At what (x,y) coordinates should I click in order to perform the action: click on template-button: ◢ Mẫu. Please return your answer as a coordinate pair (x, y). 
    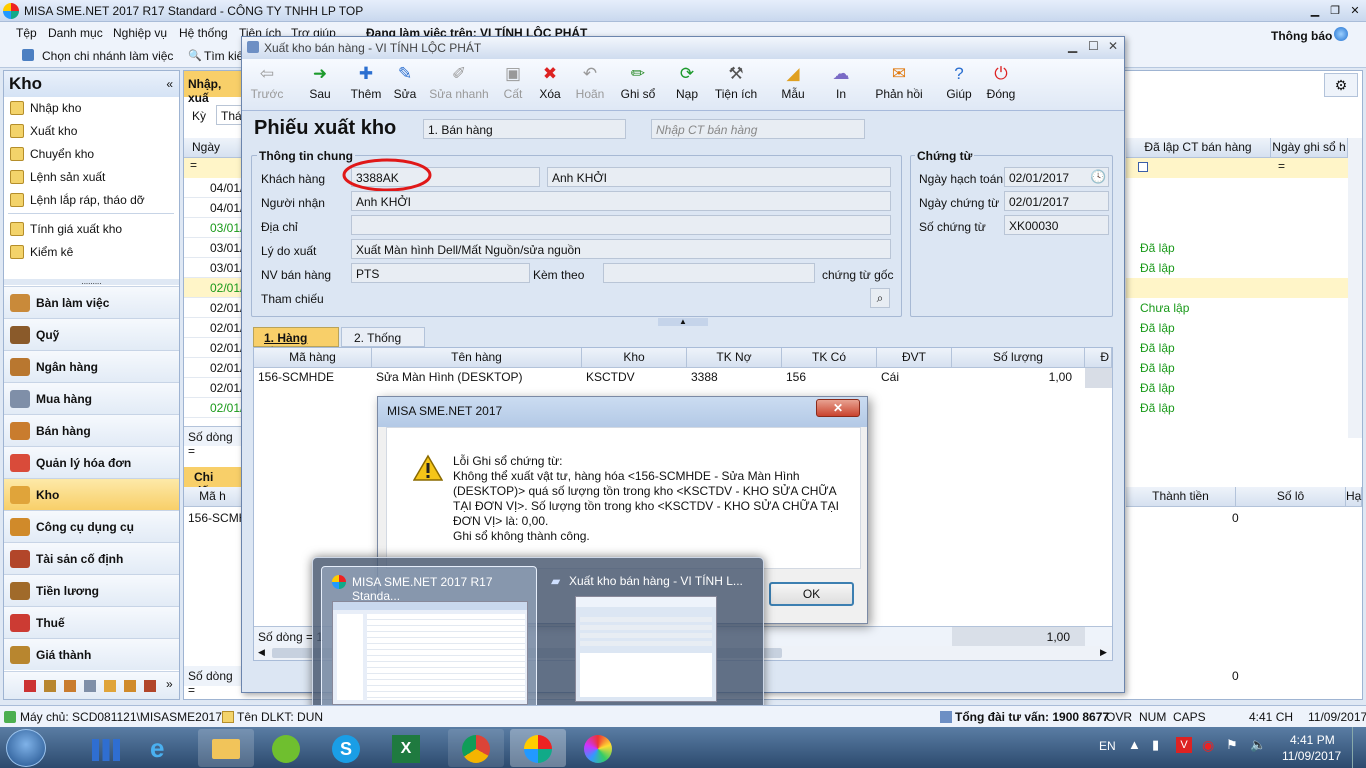
    Looking at the image, I should click on (793, 85).